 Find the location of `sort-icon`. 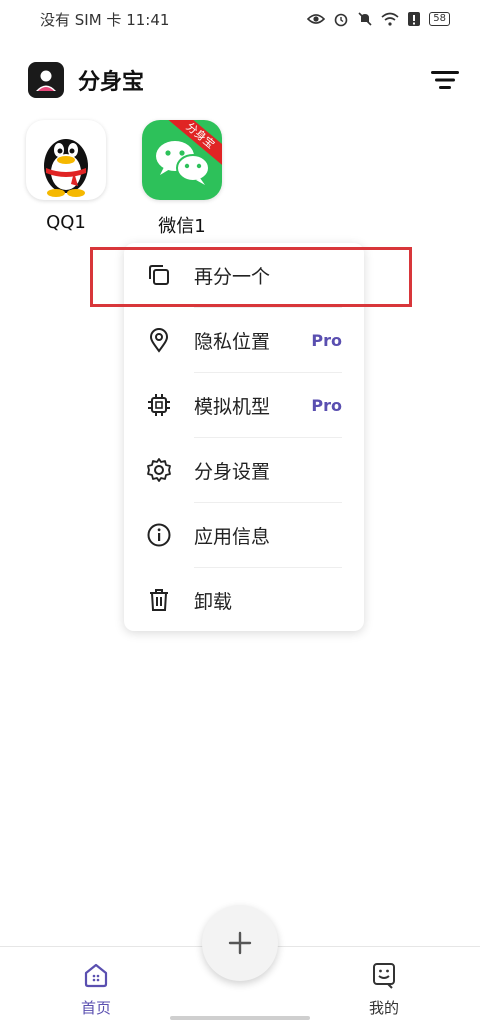

sort-icon is located at coordinates (445, 80).